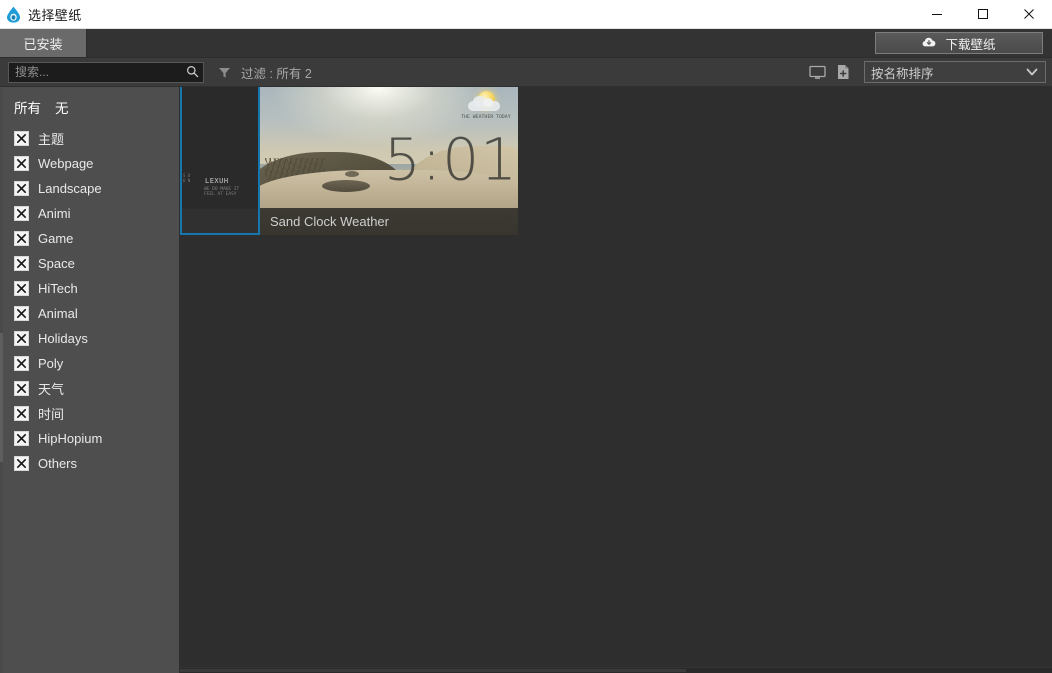 This screenshot has height=673, width=1052. Describe the element at coordinates (222, 192) in the screenshot. I see `preview-sub-text: WE DO MAKE IT FEEL AT EASY` at that location.